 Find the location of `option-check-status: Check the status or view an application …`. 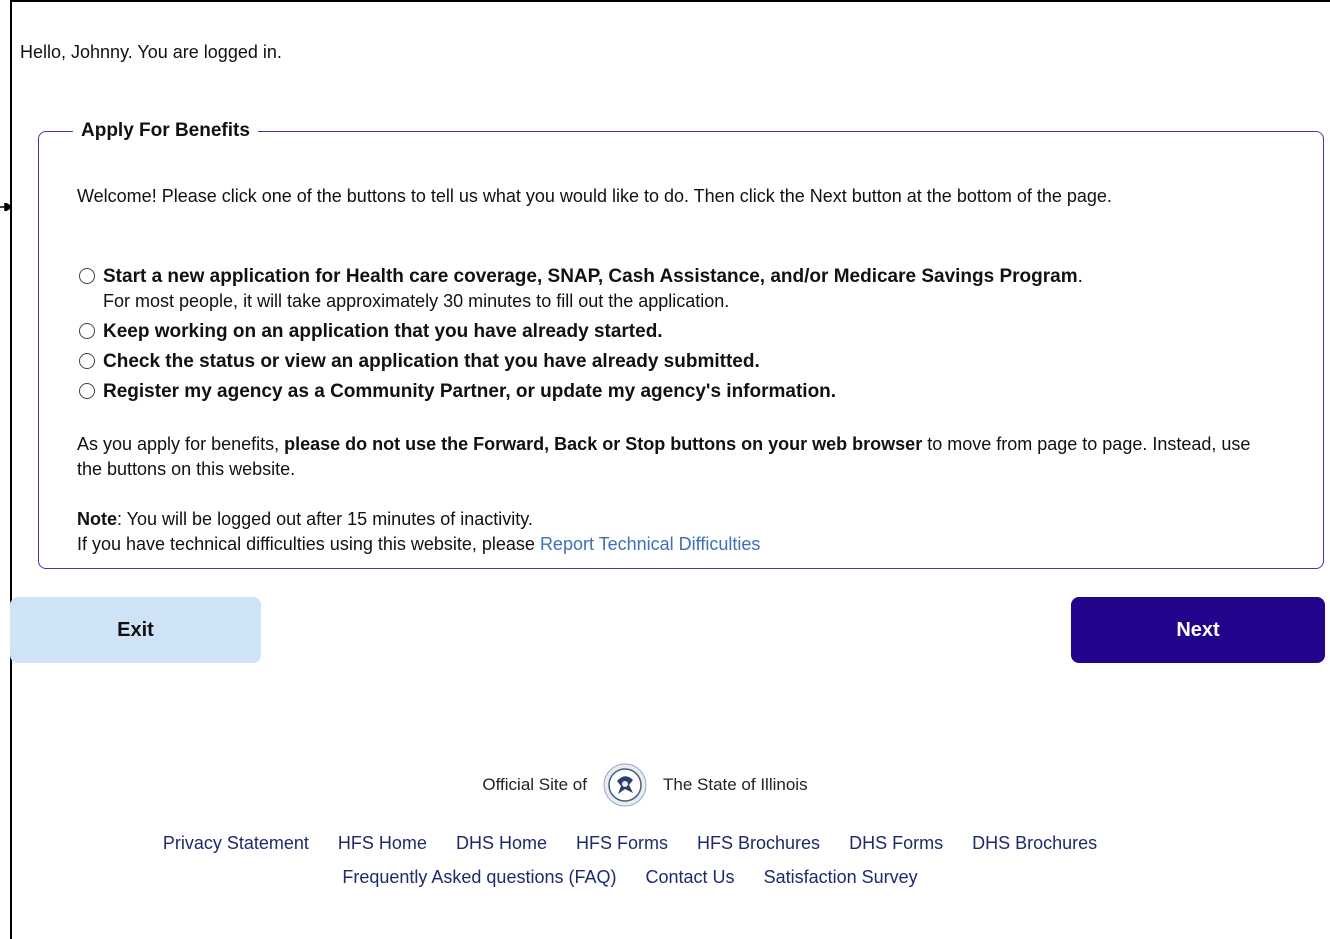

option-check-status: Check the status or view an application … is located at coordinates (419, 361).